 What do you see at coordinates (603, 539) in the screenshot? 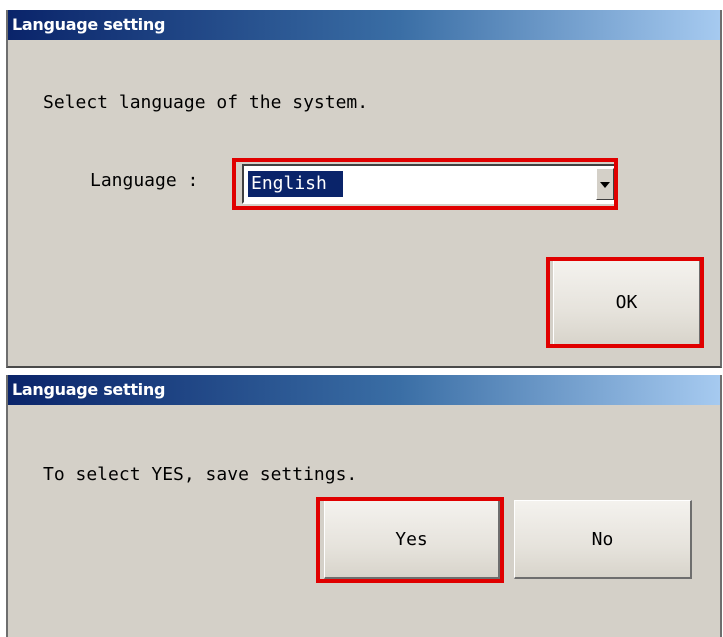
I see `no-button: No` at bounding box center [603, 539].